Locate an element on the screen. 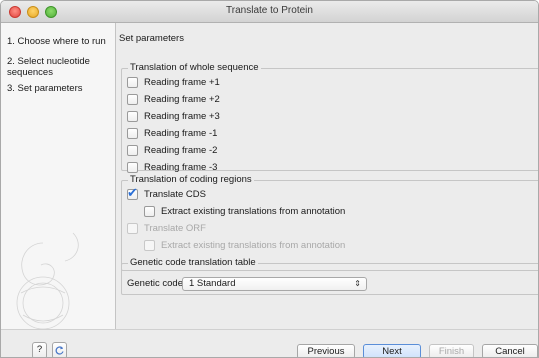 The width and height of the screenshot is (539, 358). whole-sequence-group-title: Translation of whole sequence is located at coordinates (194, 68).